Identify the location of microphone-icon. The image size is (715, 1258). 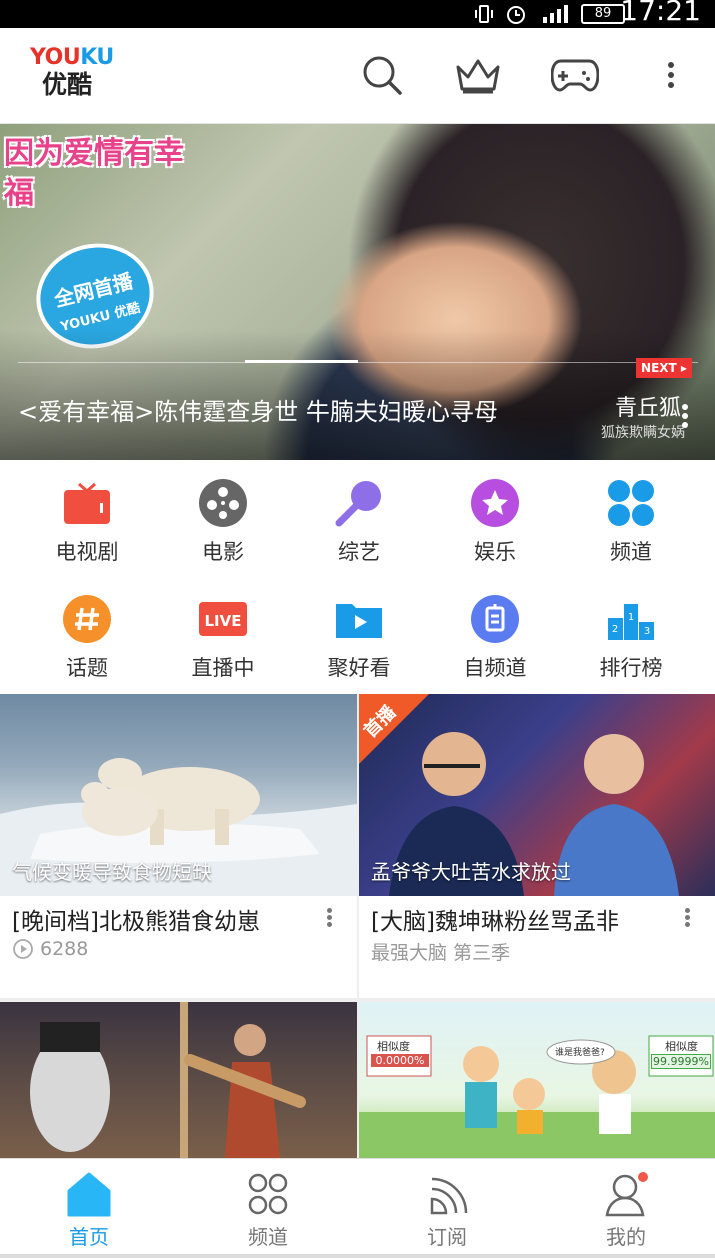
(358, 504).